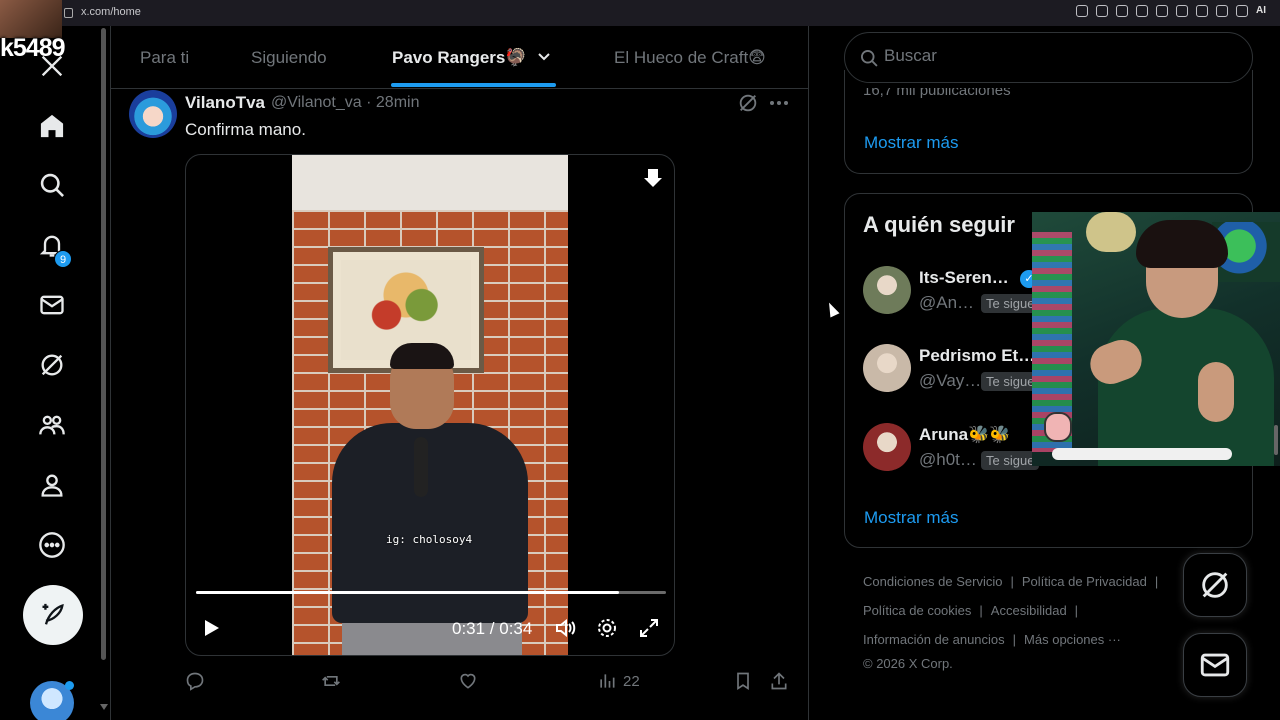  I want to click on who-to-follow-title: A quién seguir, so click(939, 224).